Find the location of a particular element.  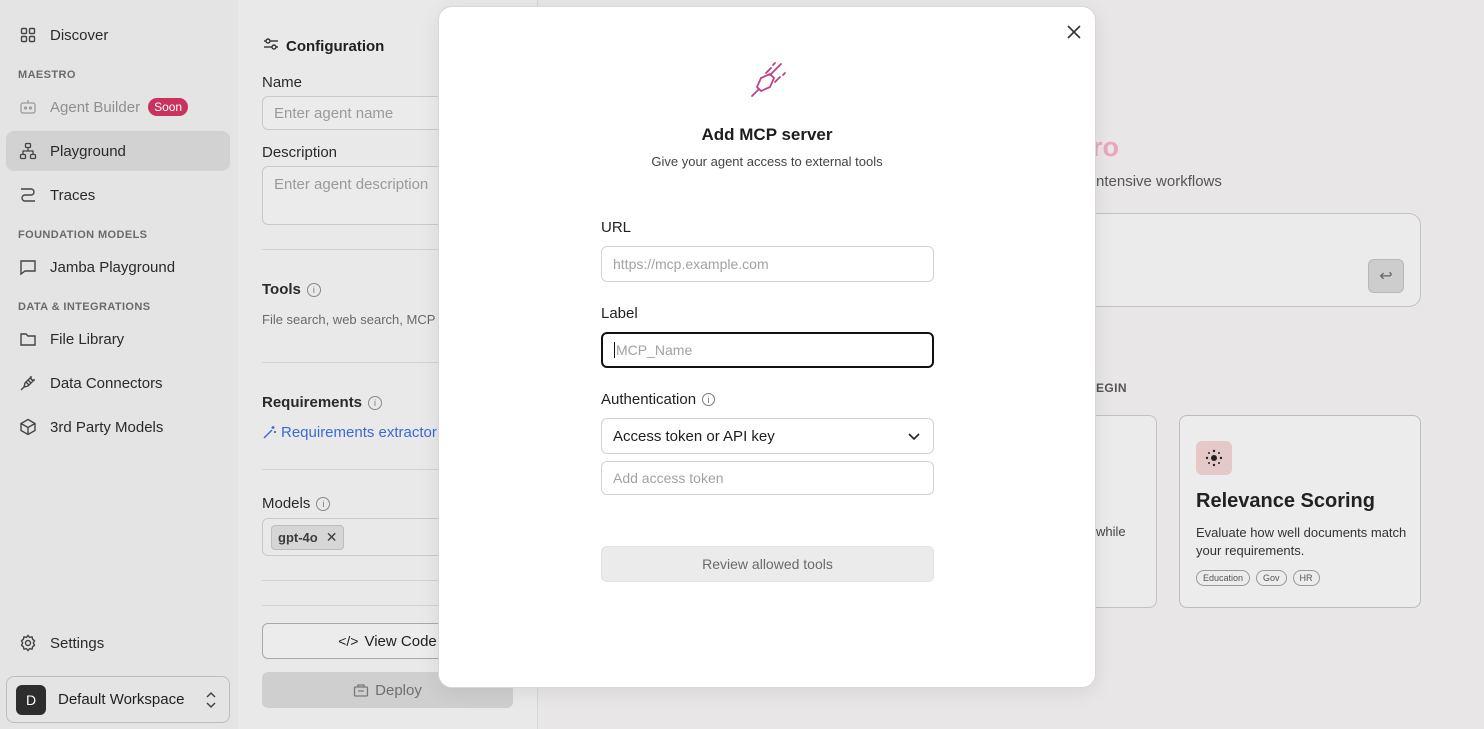

label-input: MCP_Name is located at coordinates (767, 350).